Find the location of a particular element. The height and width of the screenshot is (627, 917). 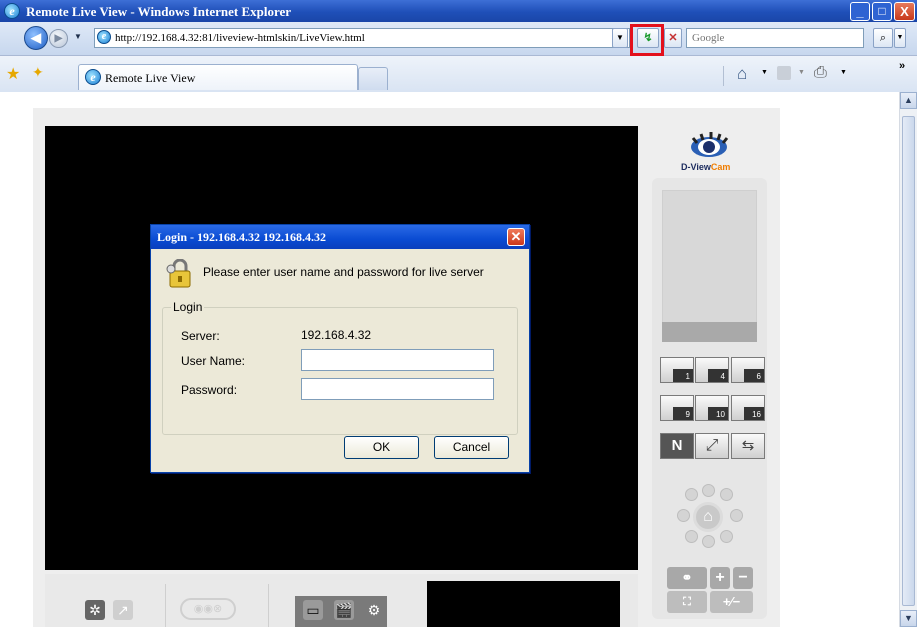

minimize-button: _ is located at coordinates (860, 11).